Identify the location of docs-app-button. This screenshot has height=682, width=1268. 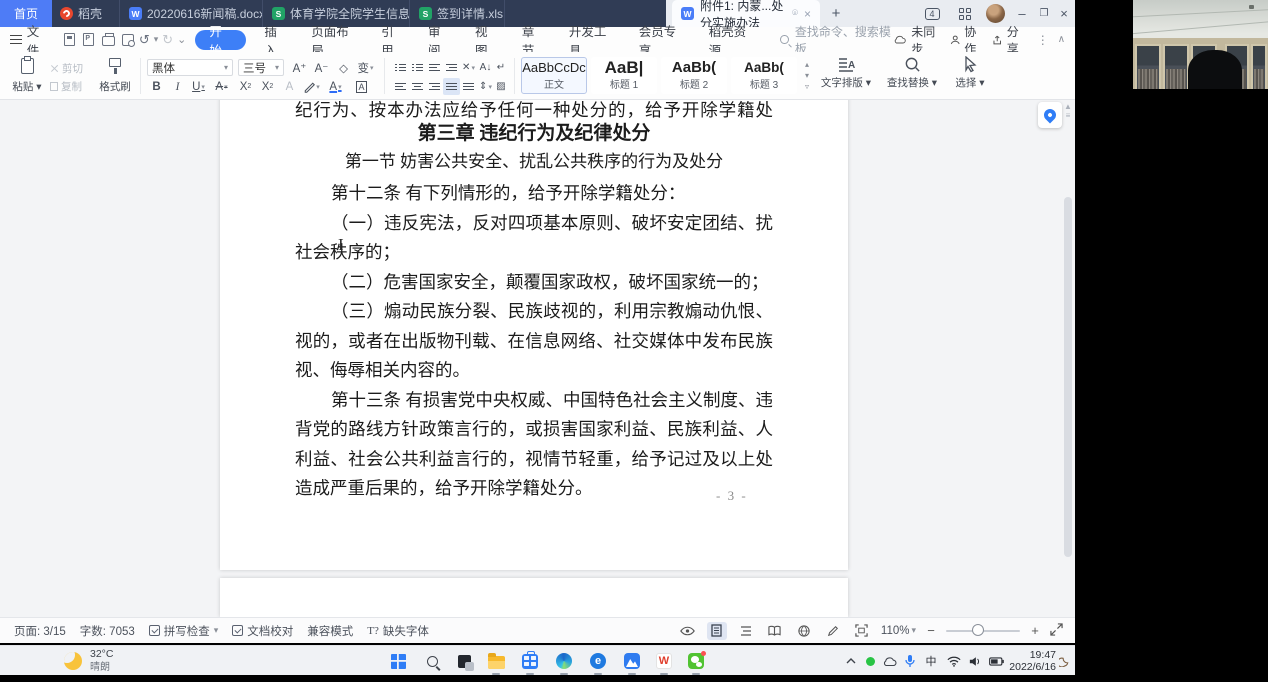
(632, 662).